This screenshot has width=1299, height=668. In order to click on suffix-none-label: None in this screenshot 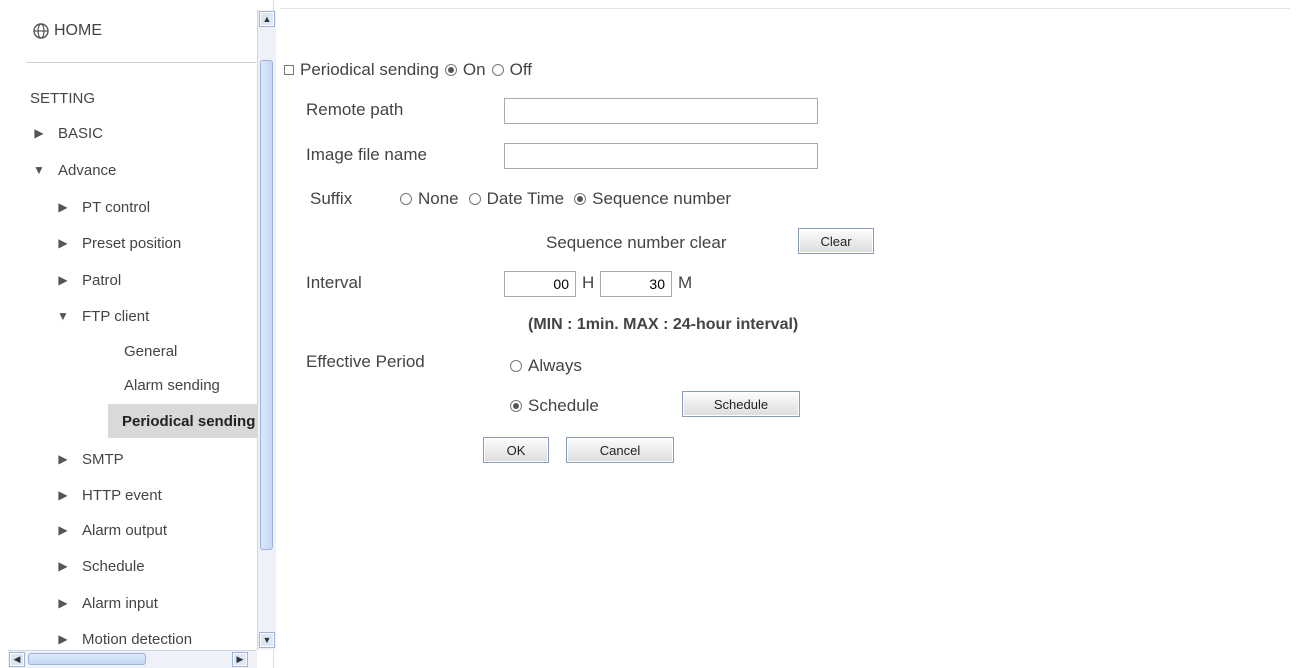, I will do `click(438, 199)`.